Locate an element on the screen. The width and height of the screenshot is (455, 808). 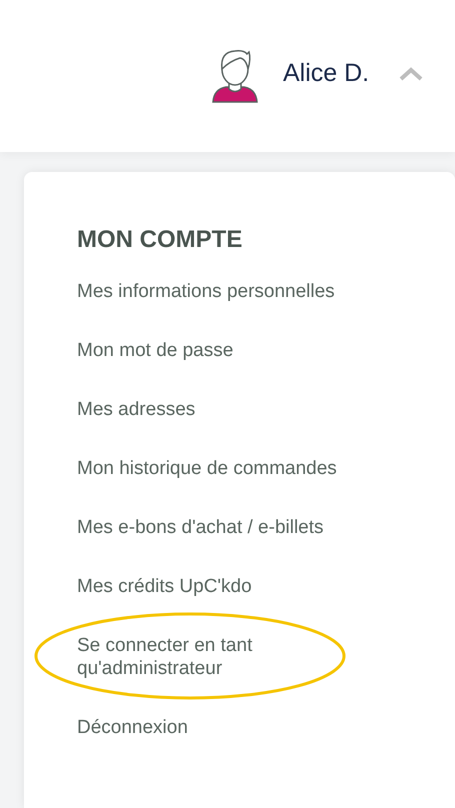
user-name: Alice D. is located at coordinates (326, 73).